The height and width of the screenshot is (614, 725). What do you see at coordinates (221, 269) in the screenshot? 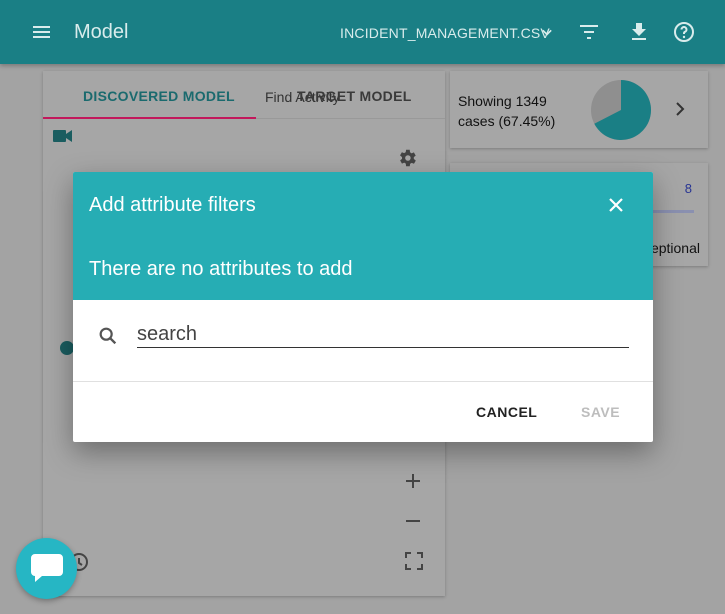
I see `dialog-message: There are no attributes to add` at bounding box center [221, 269].